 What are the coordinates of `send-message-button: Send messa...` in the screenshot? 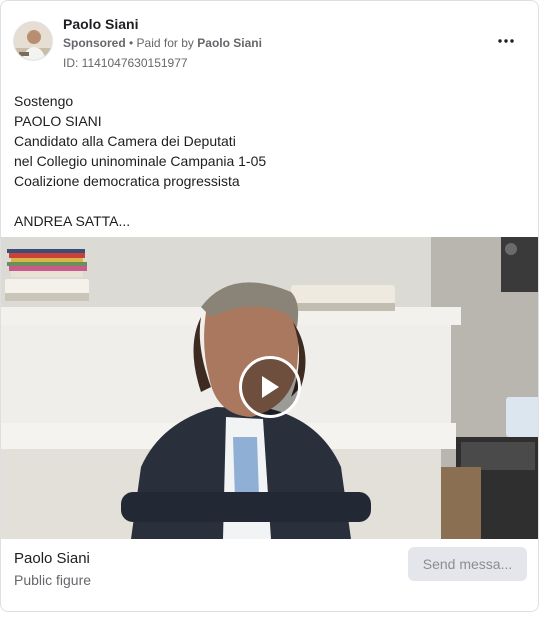 It's located at (467, 564).